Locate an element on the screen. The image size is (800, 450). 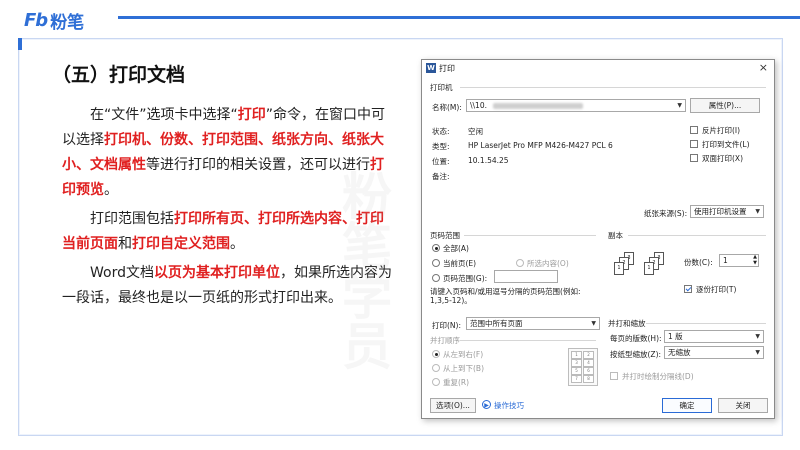
brand-logo-cn: 粉笔 is located at coordinates (67, 22).